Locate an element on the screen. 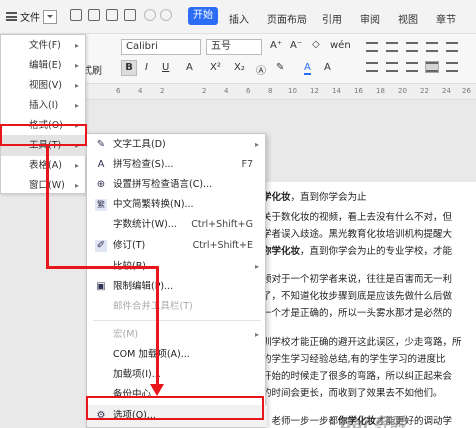 Image resolution: width=476 pixels, height=428 pixels. menu-item-spellcheck: A 拼写检查(S)... F7 is located at coordinates (177, 165).